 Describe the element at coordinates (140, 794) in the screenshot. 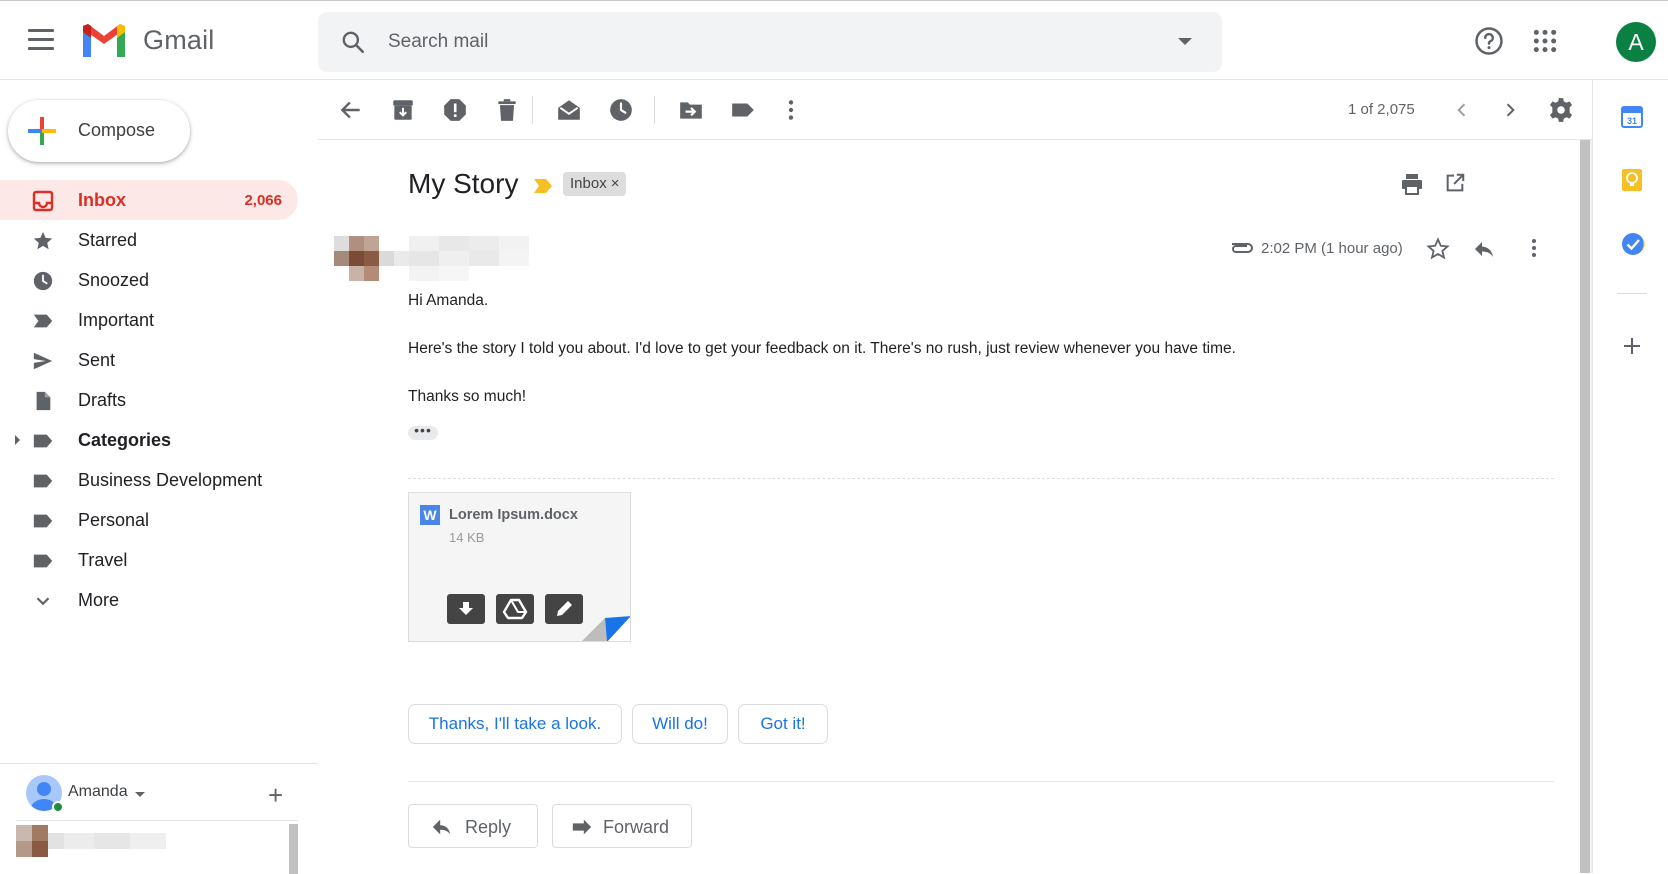

I see `hangouts-caret-icon` at that location.